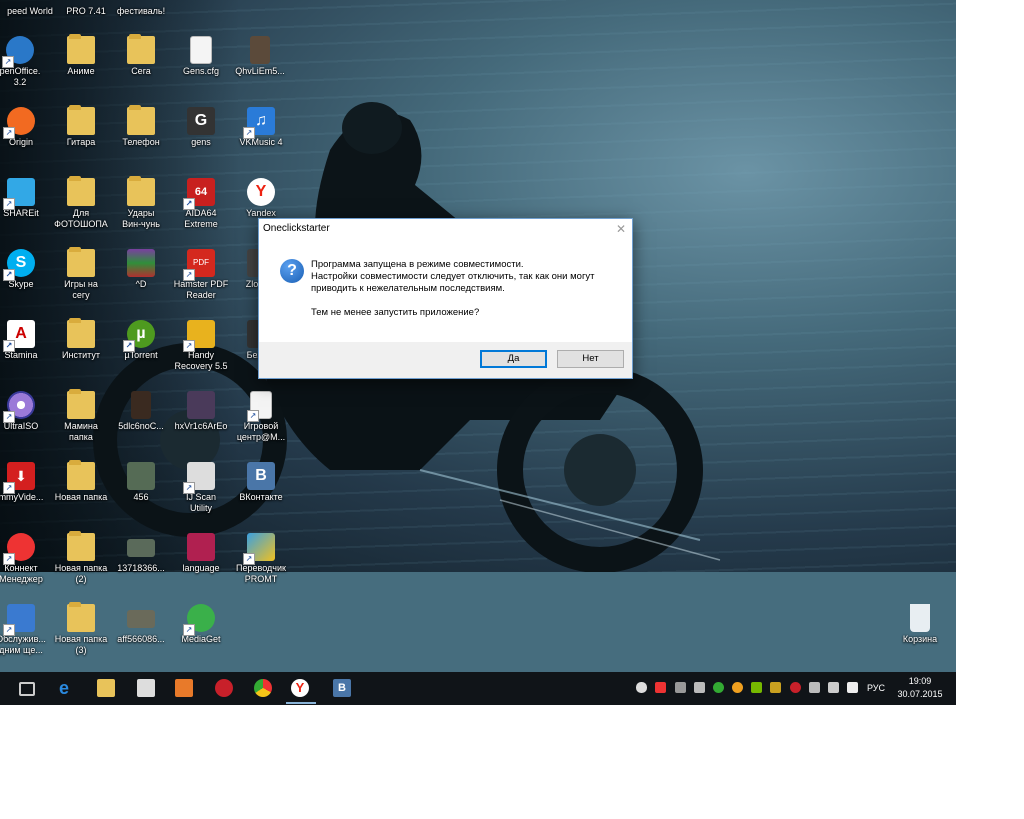 The height and width of the screenshot is (819, 1024). I want to click on desktop-icon-photoshop: Для ФОТОШОПА, so click(81, 203).